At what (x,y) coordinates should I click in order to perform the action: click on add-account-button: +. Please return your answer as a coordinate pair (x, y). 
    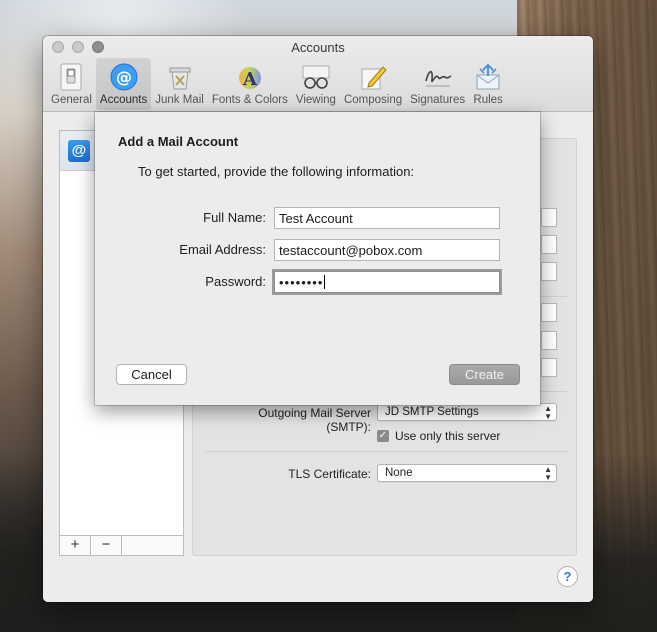
    Looking at the image, I should click on (75, 545).